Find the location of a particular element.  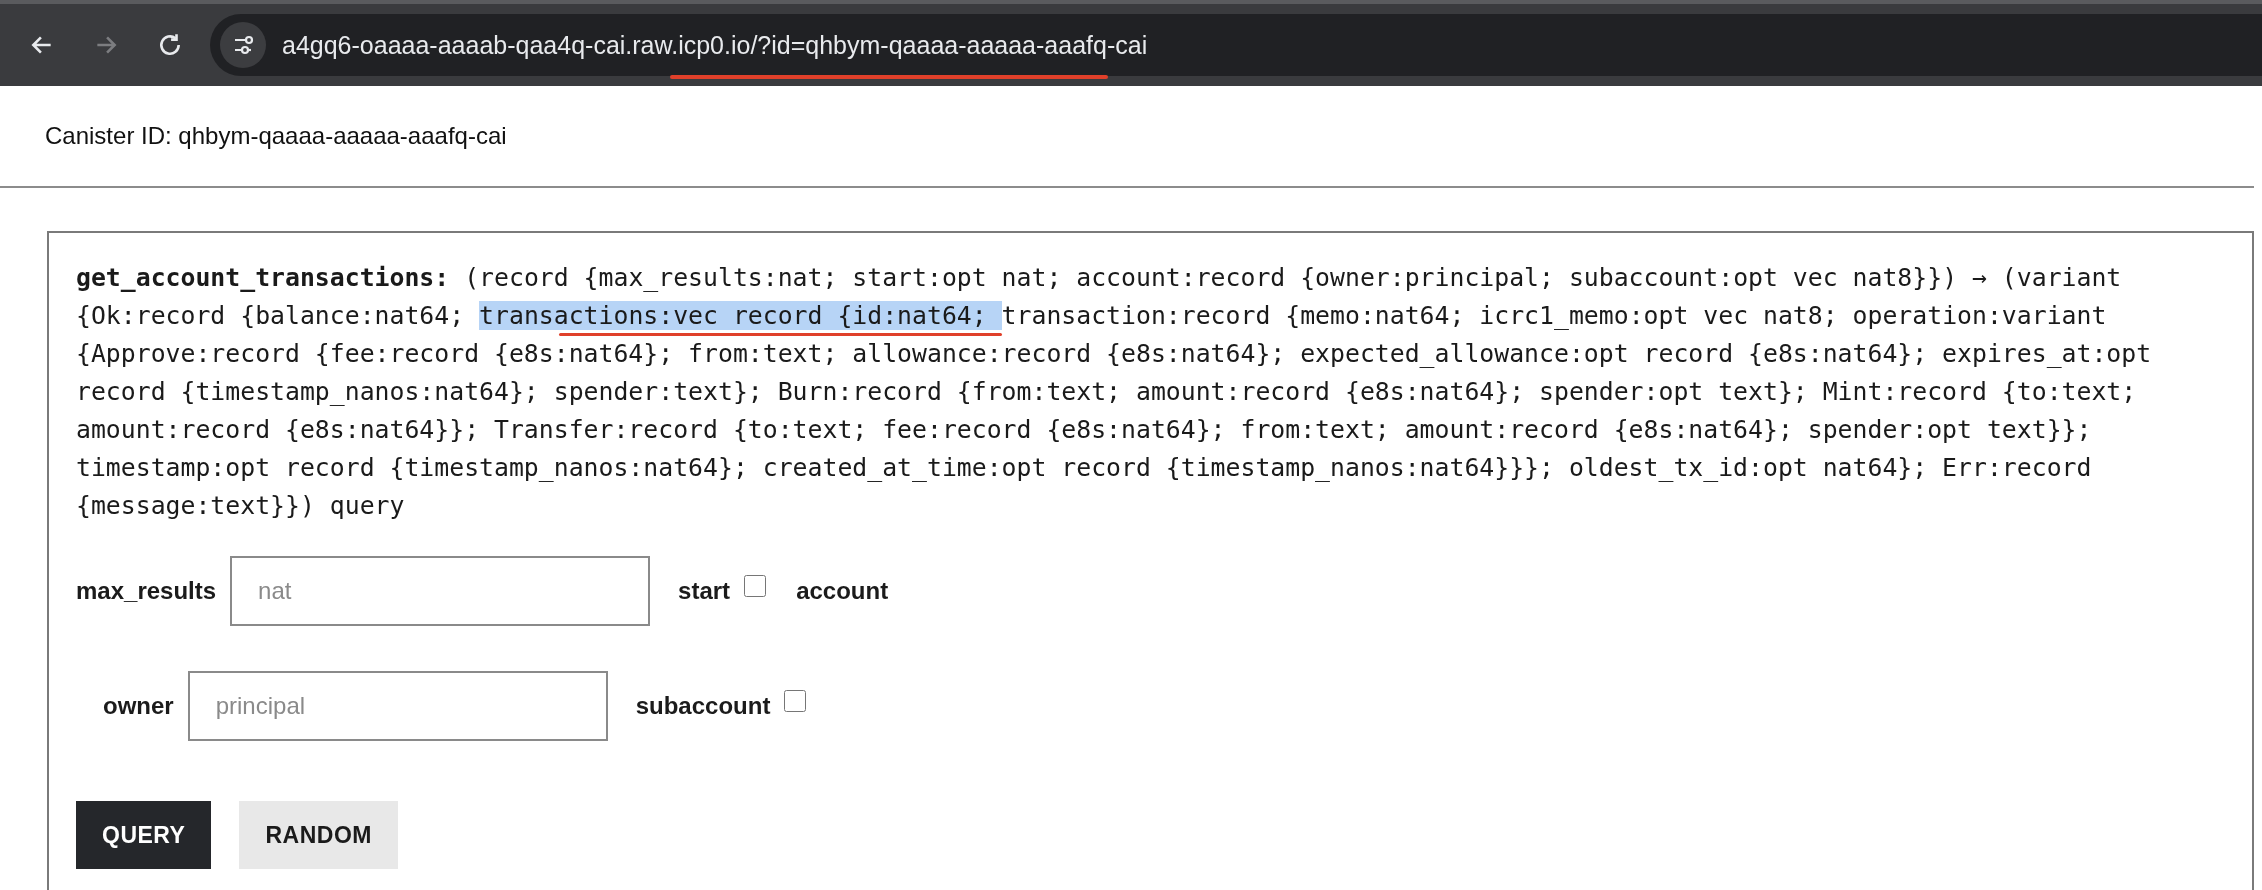

canister-id-text: Canister ID: qhbym-qaaaa-aaaaa-aaafq-cai is located at coordinates (276, 136).